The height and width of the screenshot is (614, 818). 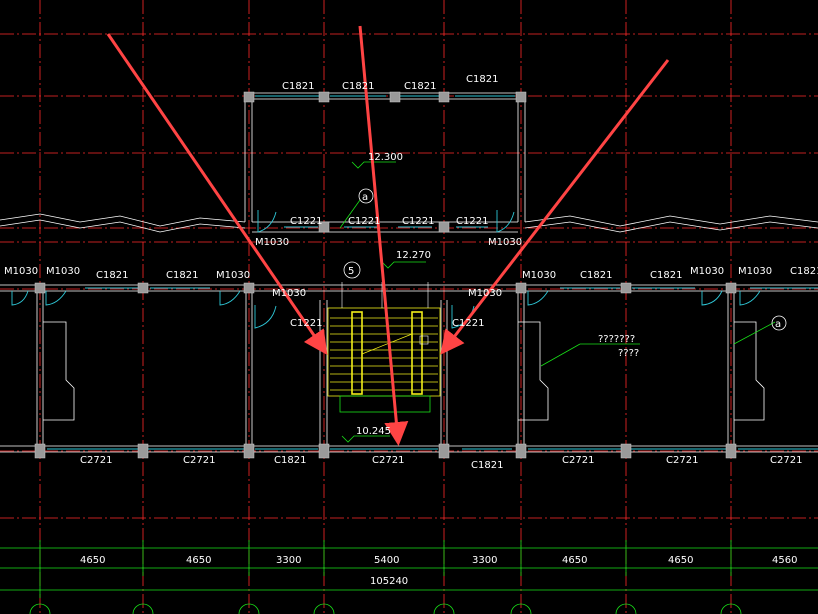 What do you see at coordinates (555, 207) in the screenshot?
I see `arrow-right` at bounding box center [555, 207].